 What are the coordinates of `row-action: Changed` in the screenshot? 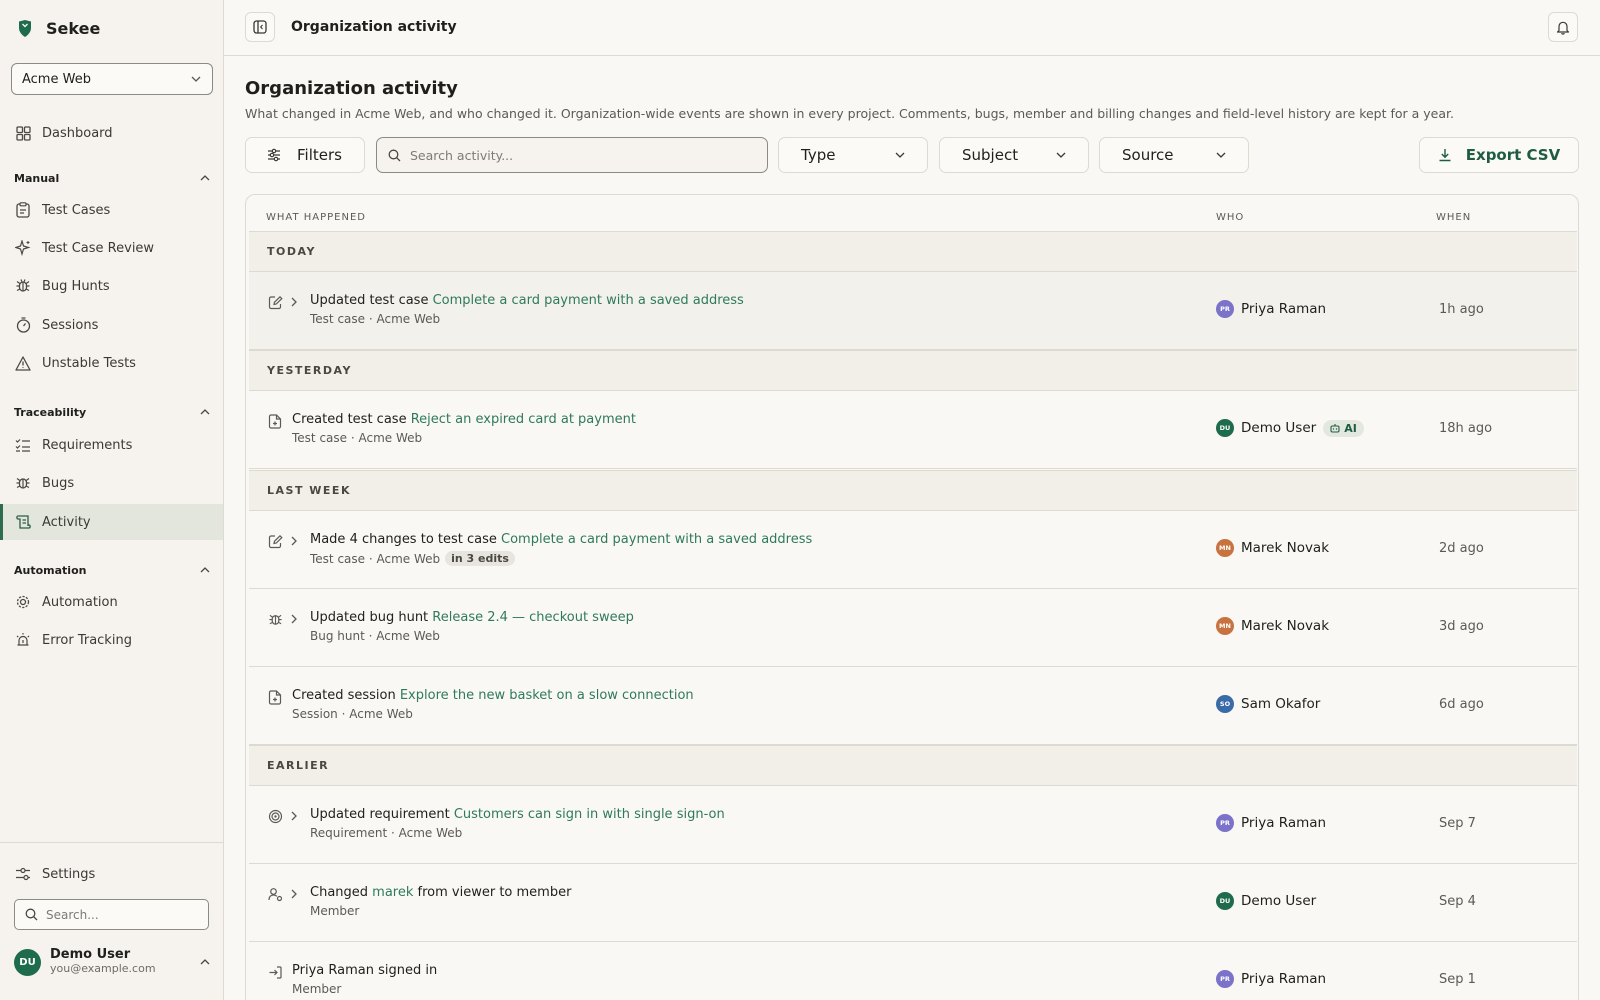 It's located at (339, 892).